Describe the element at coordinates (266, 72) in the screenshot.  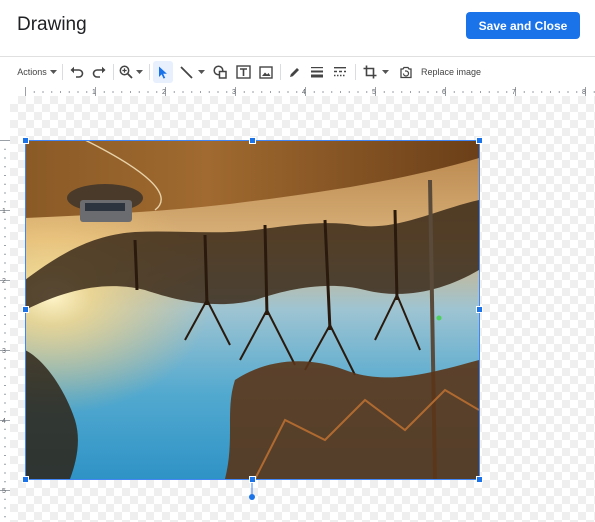
I see `insert-image-button` at that location.